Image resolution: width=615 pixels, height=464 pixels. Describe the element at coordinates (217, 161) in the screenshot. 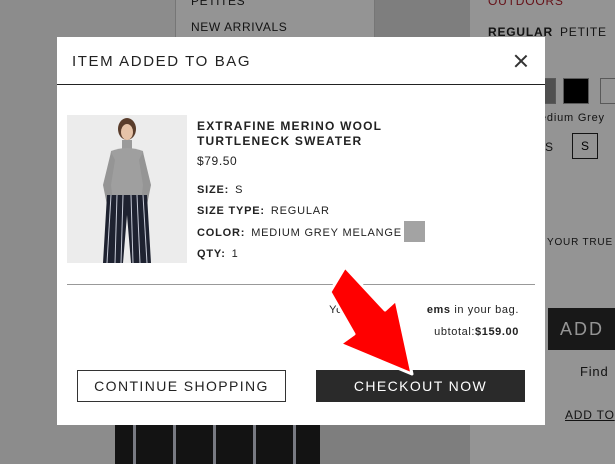

I see `product-price: $79.50` at that location.